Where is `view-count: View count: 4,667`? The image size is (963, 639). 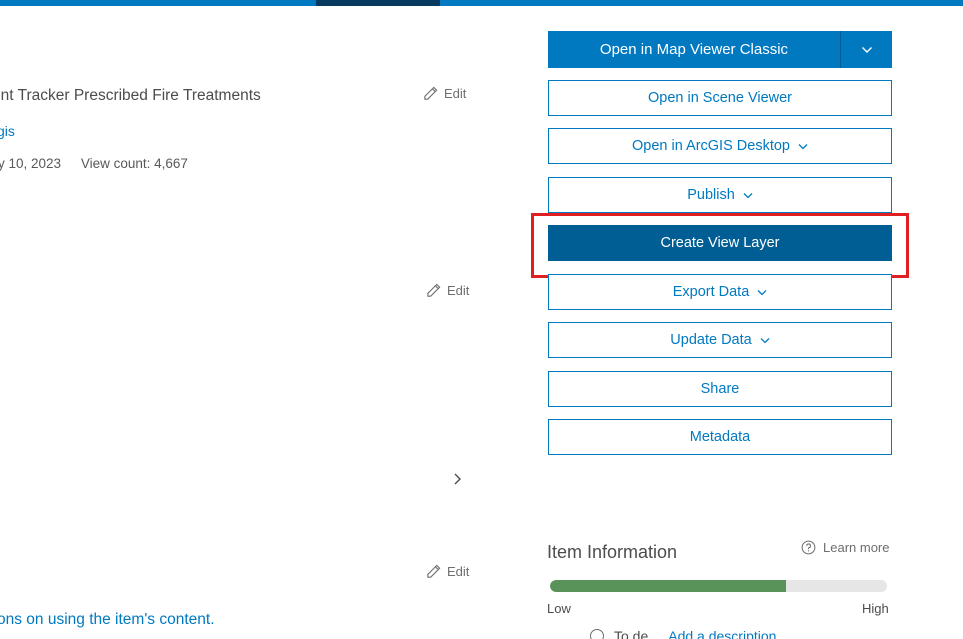
view-count: View count: 4,667 is located at coordinates (134, 163).